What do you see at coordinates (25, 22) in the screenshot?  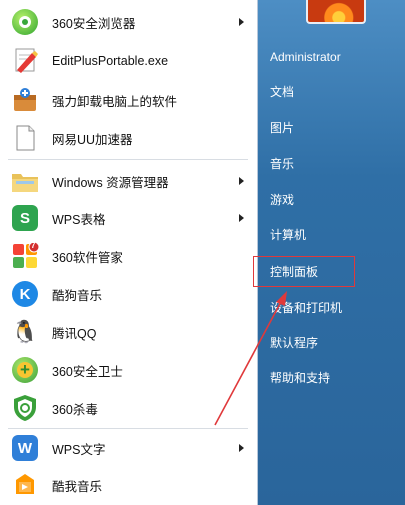 I see `360-browser-icon` at bounding box center [25, 22].